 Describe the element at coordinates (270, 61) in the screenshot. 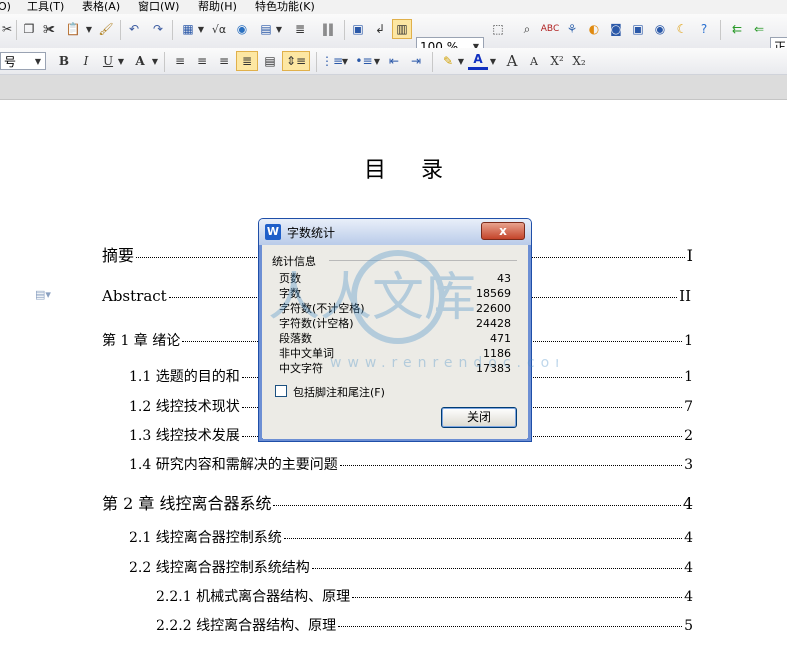

I see `distribute-icon: ▤` at that location.